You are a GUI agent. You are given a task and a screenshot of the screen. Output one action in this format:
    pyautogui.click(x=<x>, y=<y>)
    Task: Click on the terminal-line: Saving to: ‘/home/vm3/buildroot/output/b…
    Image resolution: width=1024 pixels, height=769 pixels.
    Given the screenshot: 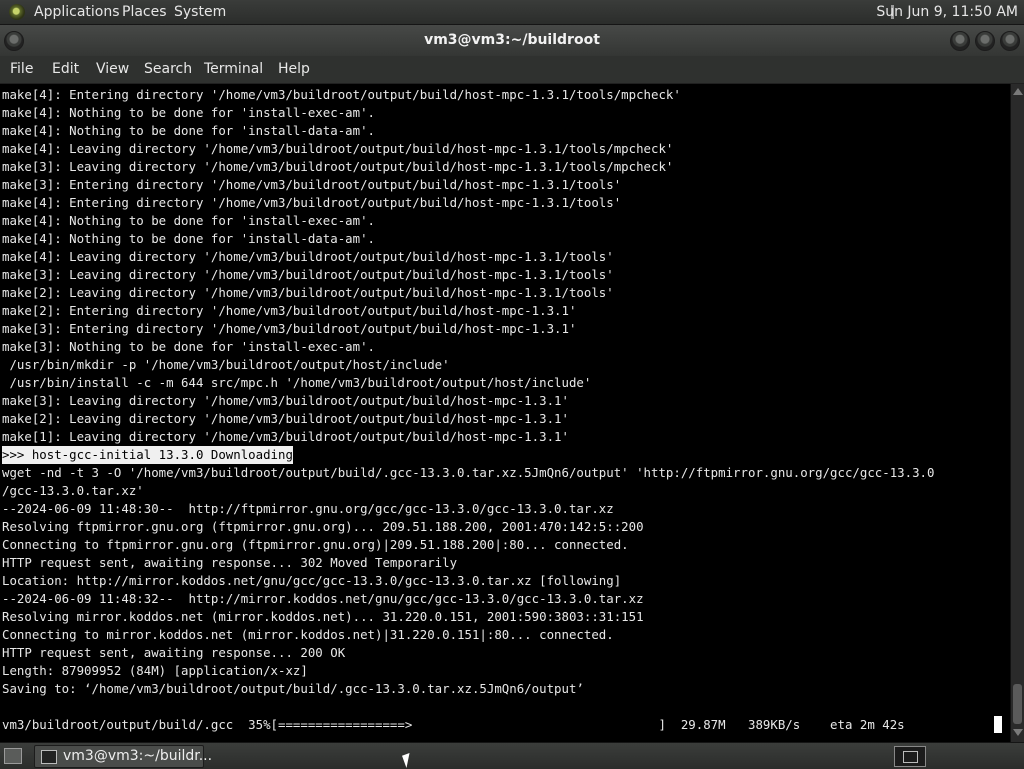 What is the action you would take?
    pyautogui.click(x=293, y=688)
    